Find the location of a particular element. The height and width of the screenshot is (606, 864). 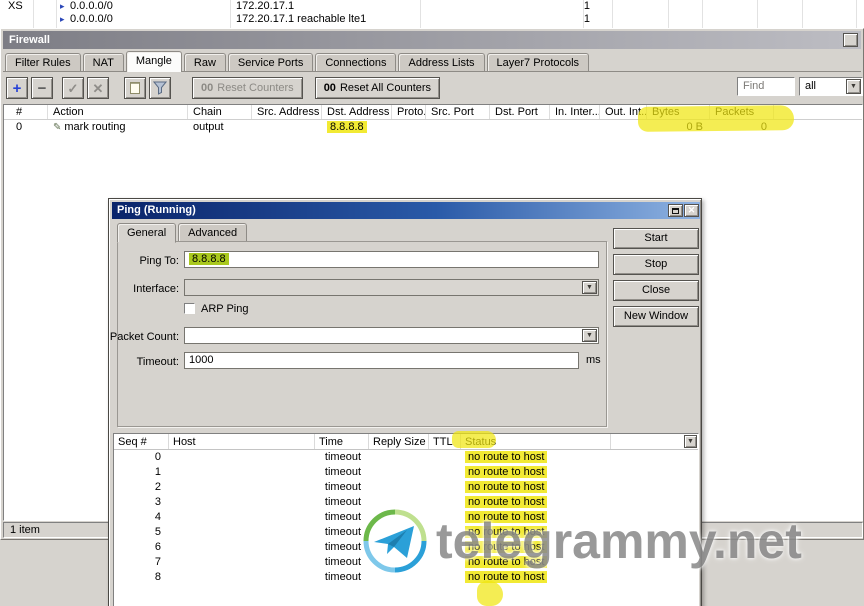

tab-filter-rules: Filter Rules is located at coordinates (43, 62).